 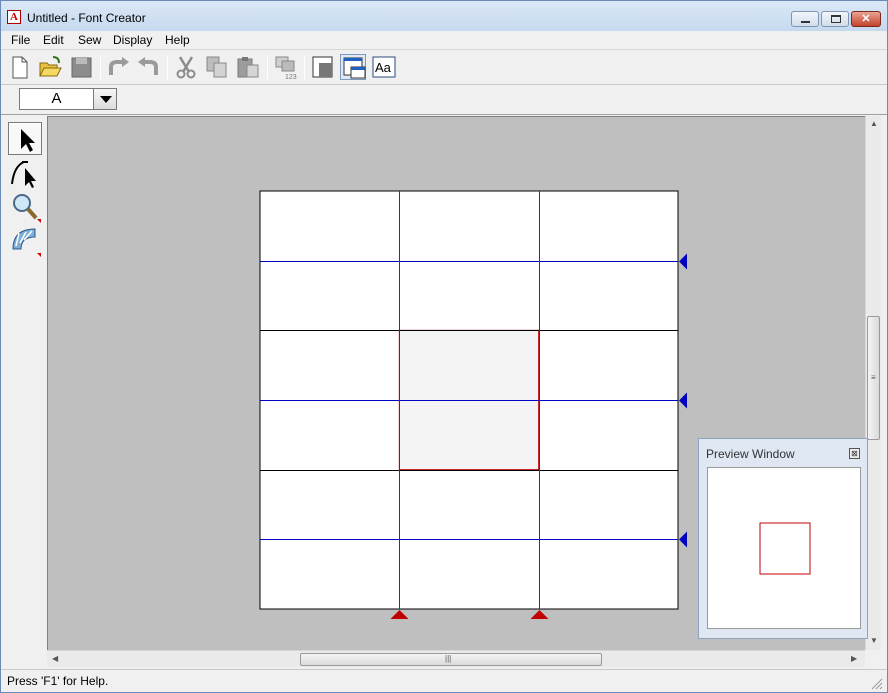 I want to click on redo-button, so click(x=149, y=67).